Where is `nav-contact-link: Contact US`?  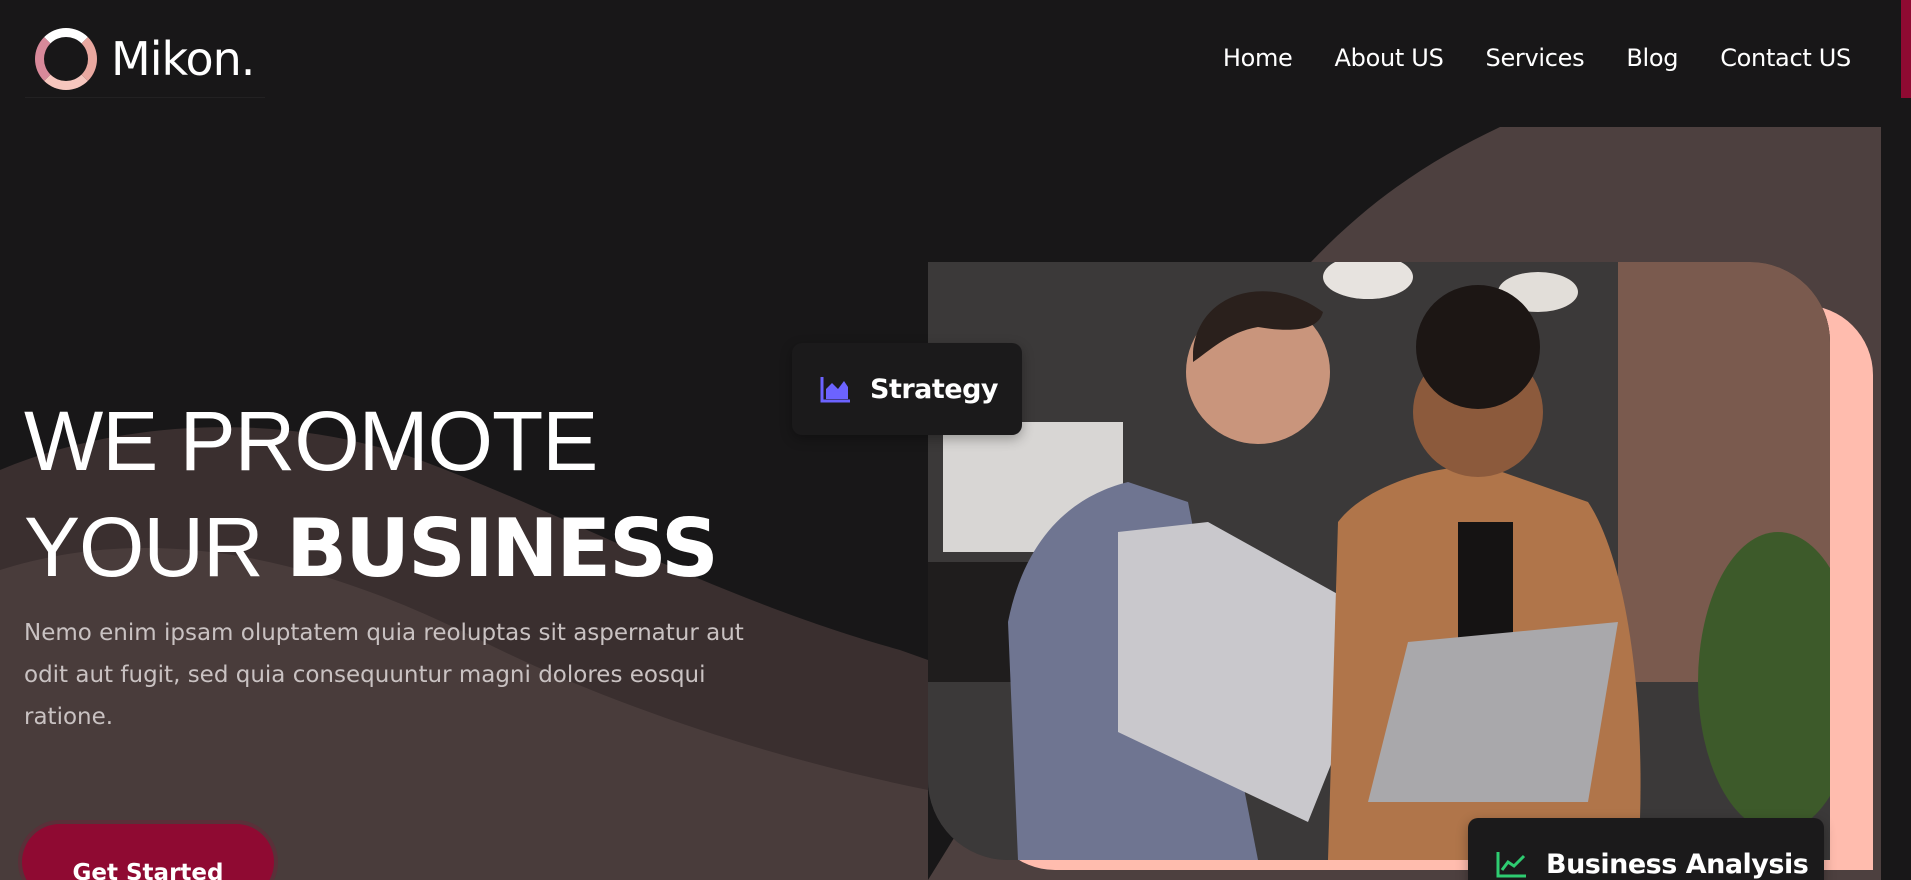 nav-contact-link: Contact US is located at coordinates (1785, 58).